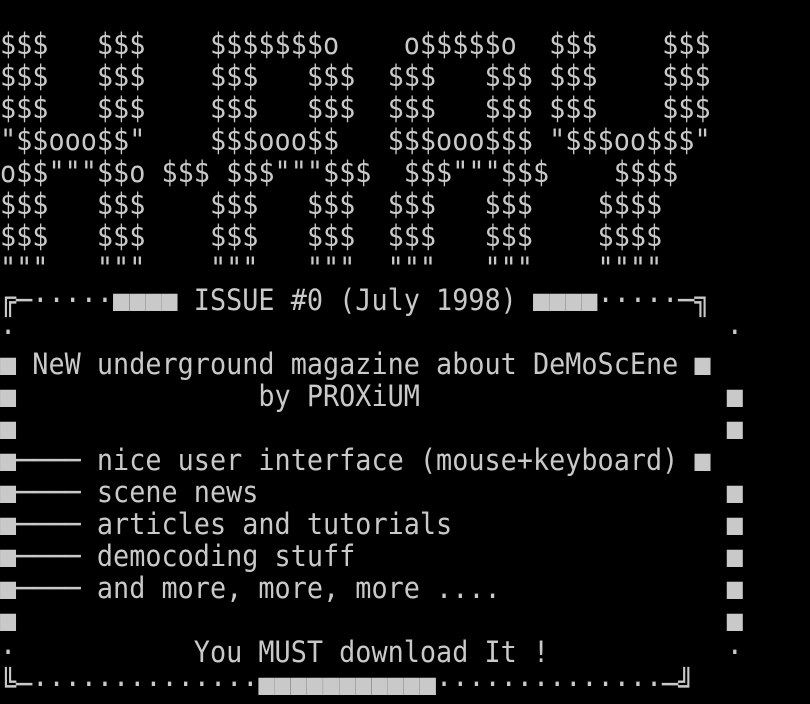 The width and height of the screenshot is (810, 704). I want to click on download-message: · You MUST download It ! ·, so click(371, 652).